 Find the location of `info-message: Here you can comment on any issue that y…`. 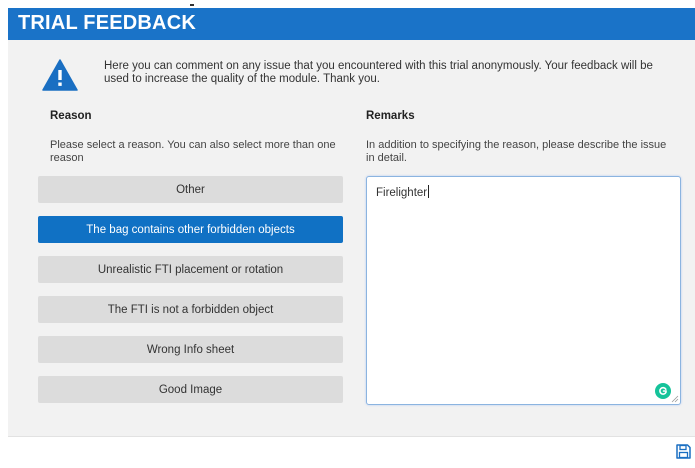

info-message: Here you can comment on any issue that y… is located at coordinates (378, 72).